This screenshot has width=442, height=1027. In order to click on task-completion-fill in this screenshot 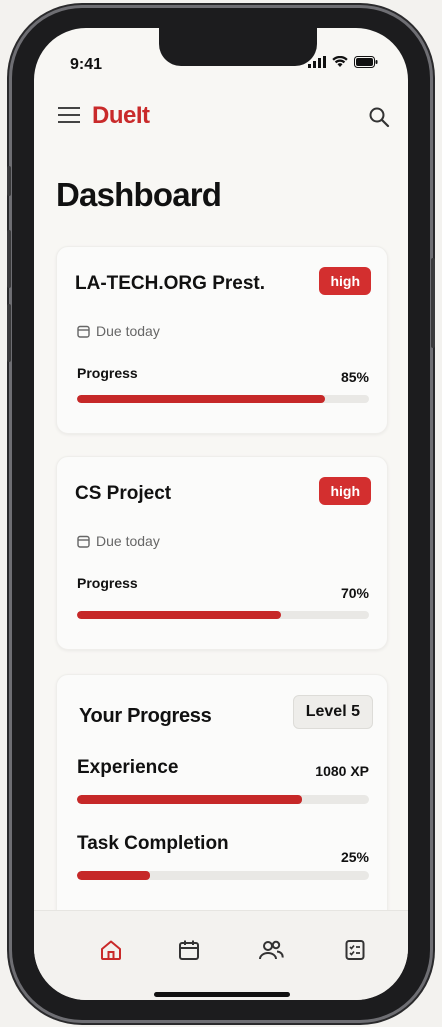, I will do `click(113, 875)`.